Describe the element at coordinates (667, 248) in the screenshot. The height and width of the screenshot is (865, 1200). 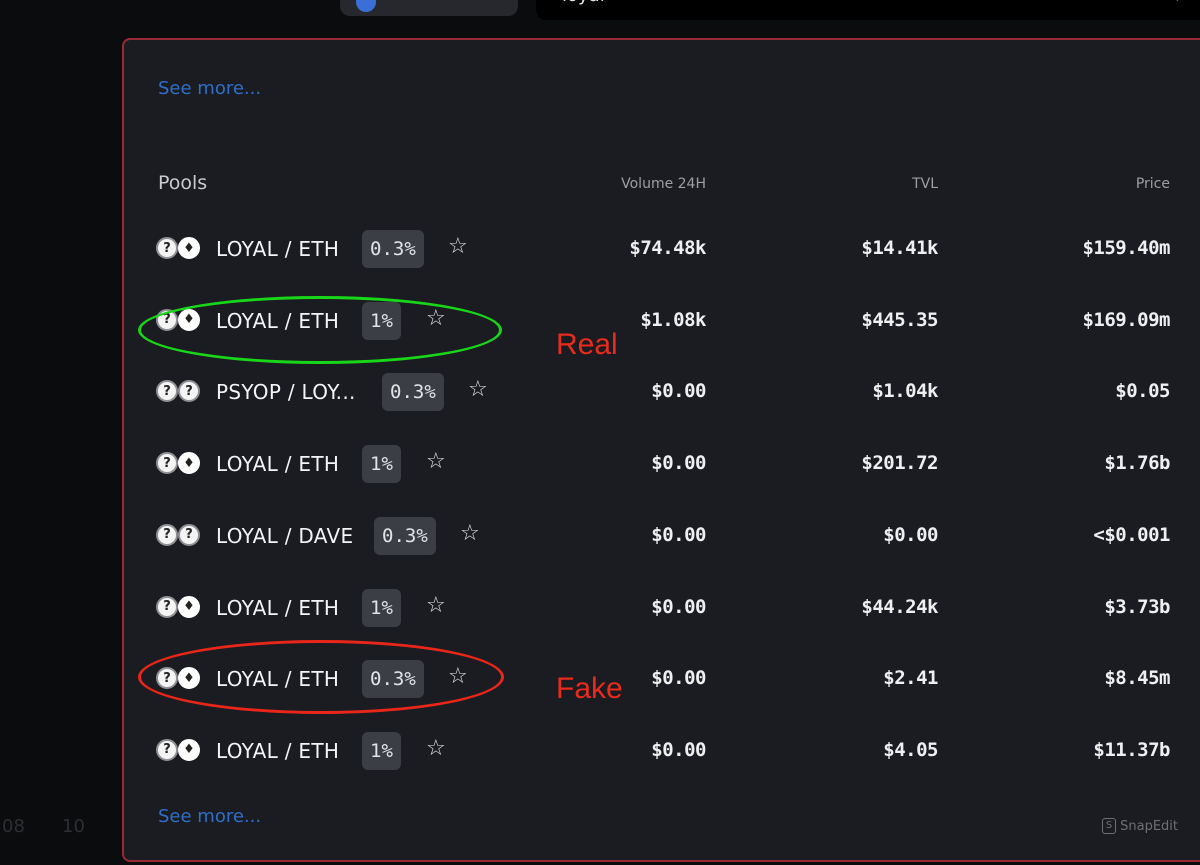
I see `pool-volume-24h: $74.48k` at that location.